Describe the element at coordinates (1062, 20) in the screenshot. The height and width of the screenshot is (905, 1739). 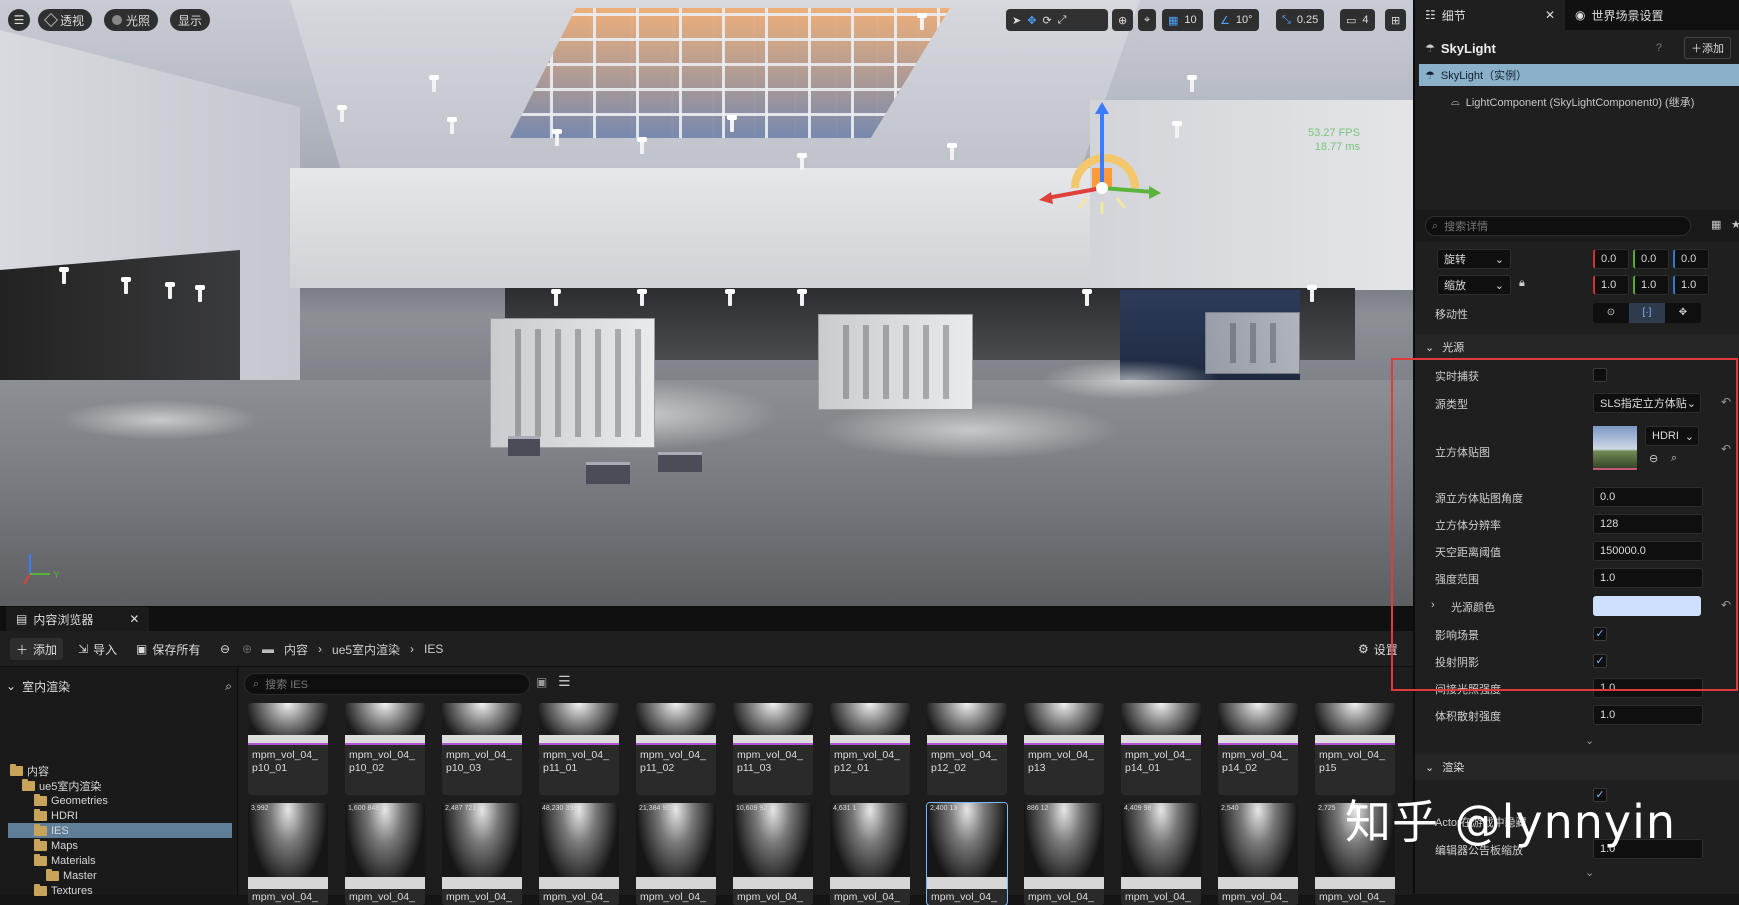
I see `scale-icon: ⤢` at that location.